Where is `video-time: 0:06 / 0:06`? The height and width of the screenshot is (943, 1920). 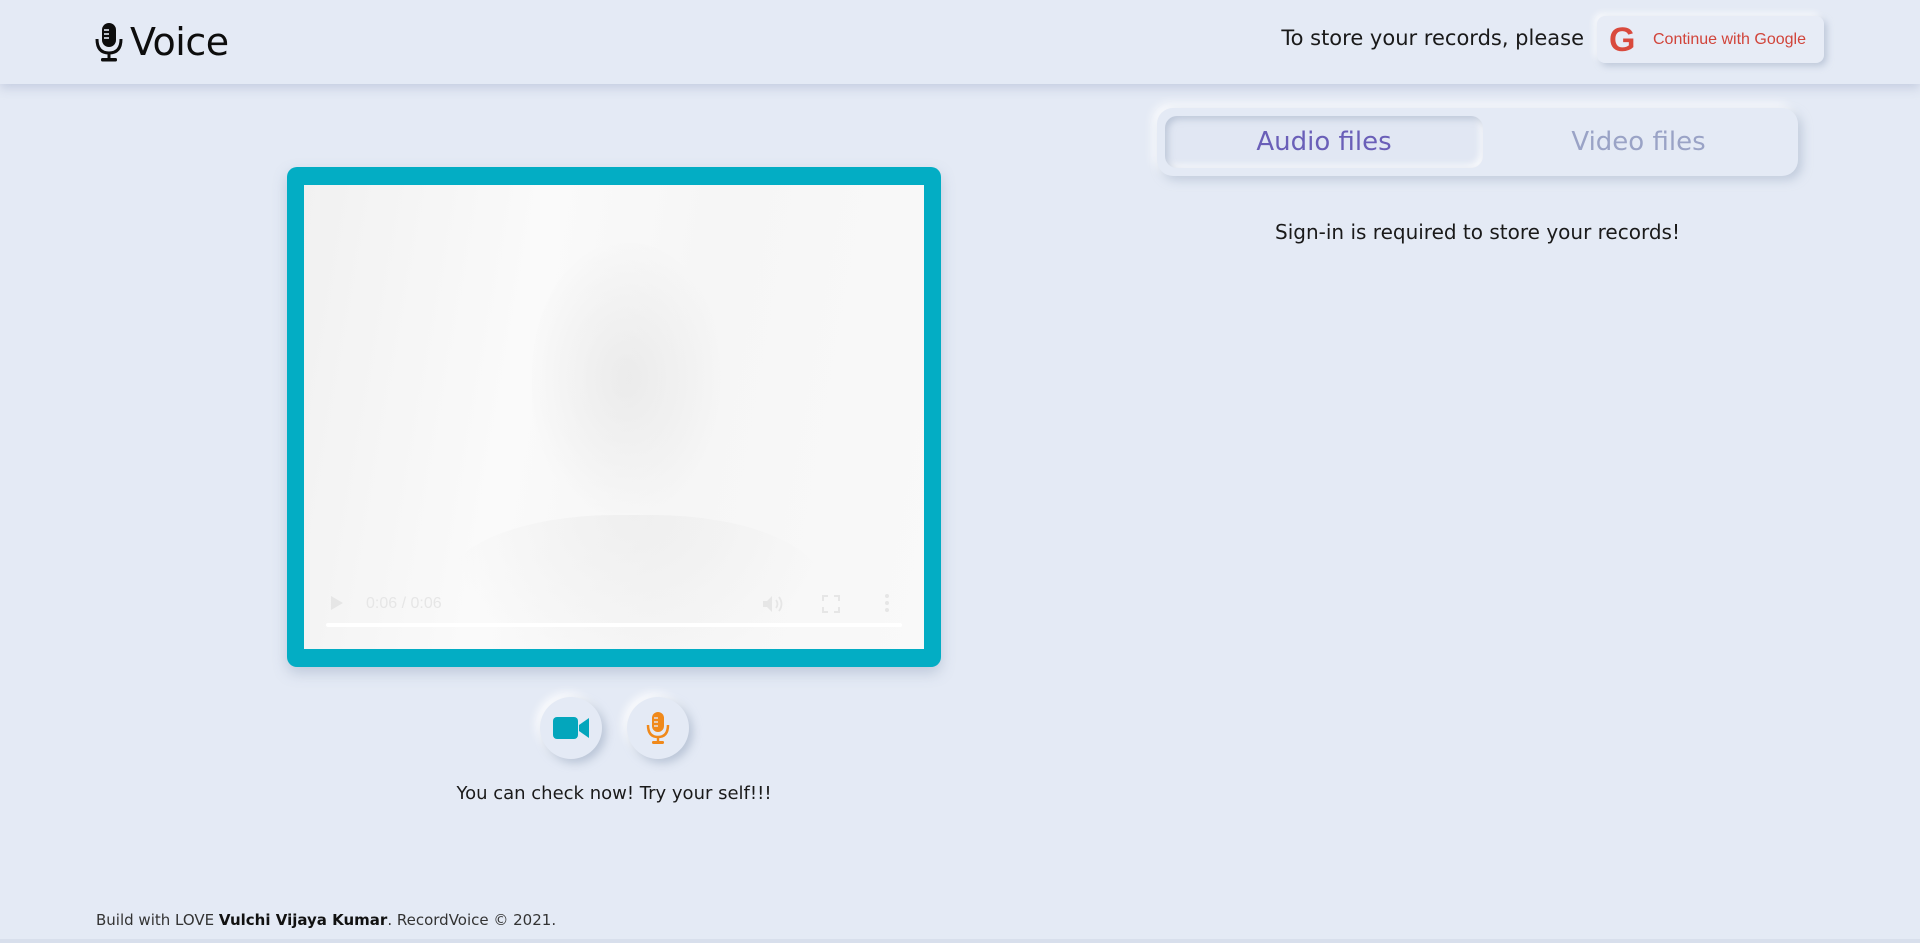
video-time: 0:06 / 0:06 is located at coordinates (404, 603).